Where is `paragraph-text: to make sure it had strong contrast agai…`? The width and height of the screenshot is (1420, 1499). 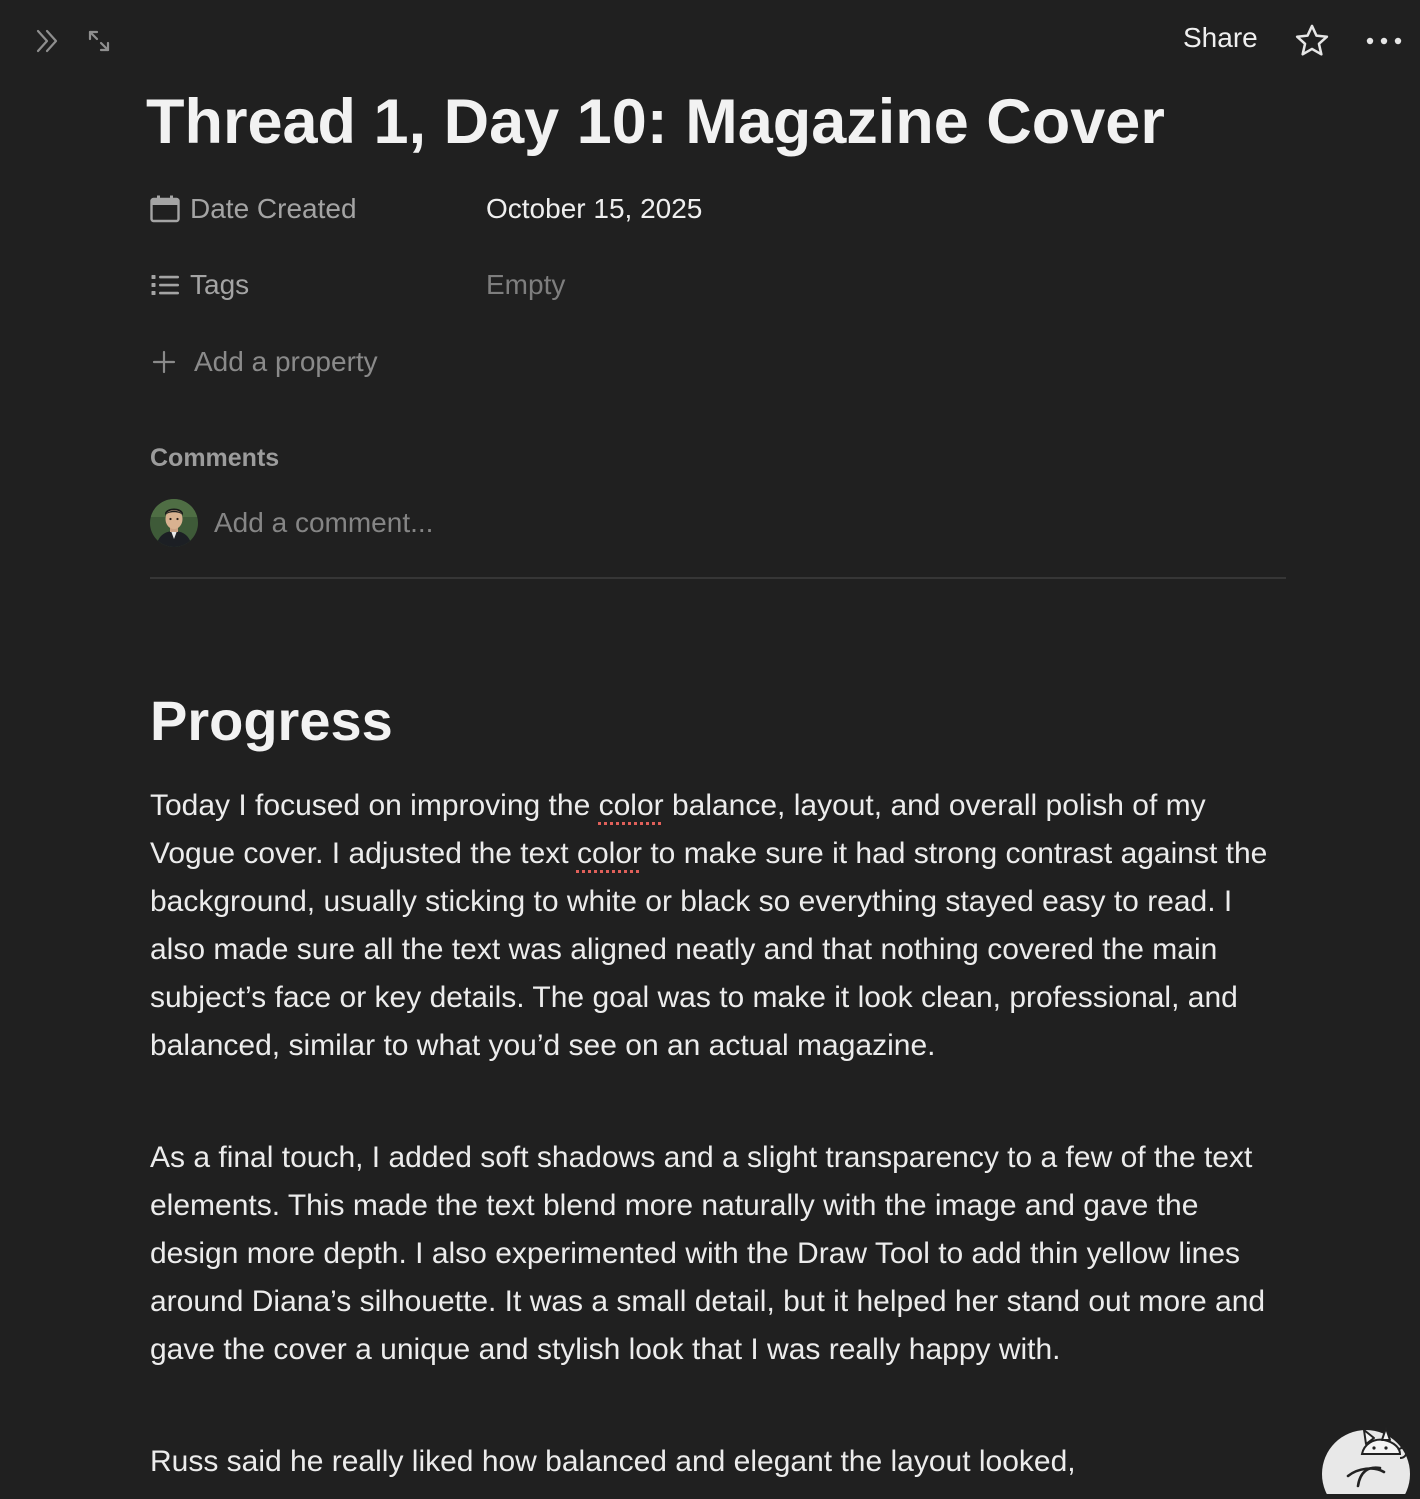 paragraph-text: to make sure it had strong contrast agai… is located at coordinates (709, 949).